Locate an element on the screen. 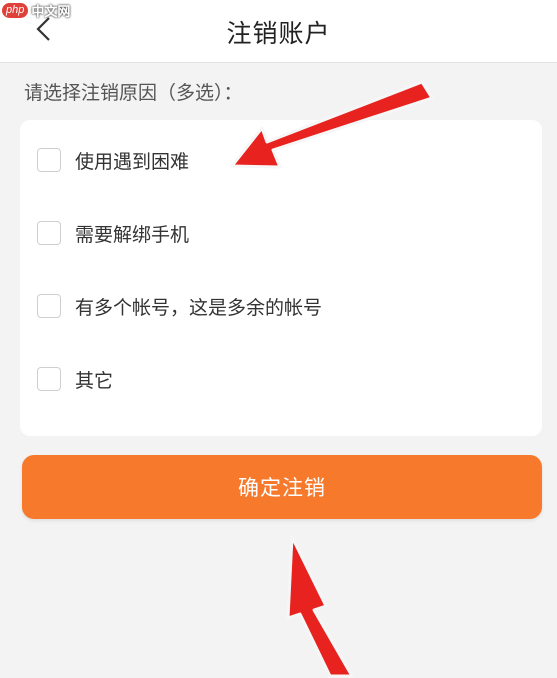  option-unbind-phone: 需要解绑手机 is located at coordinates (113, 233).